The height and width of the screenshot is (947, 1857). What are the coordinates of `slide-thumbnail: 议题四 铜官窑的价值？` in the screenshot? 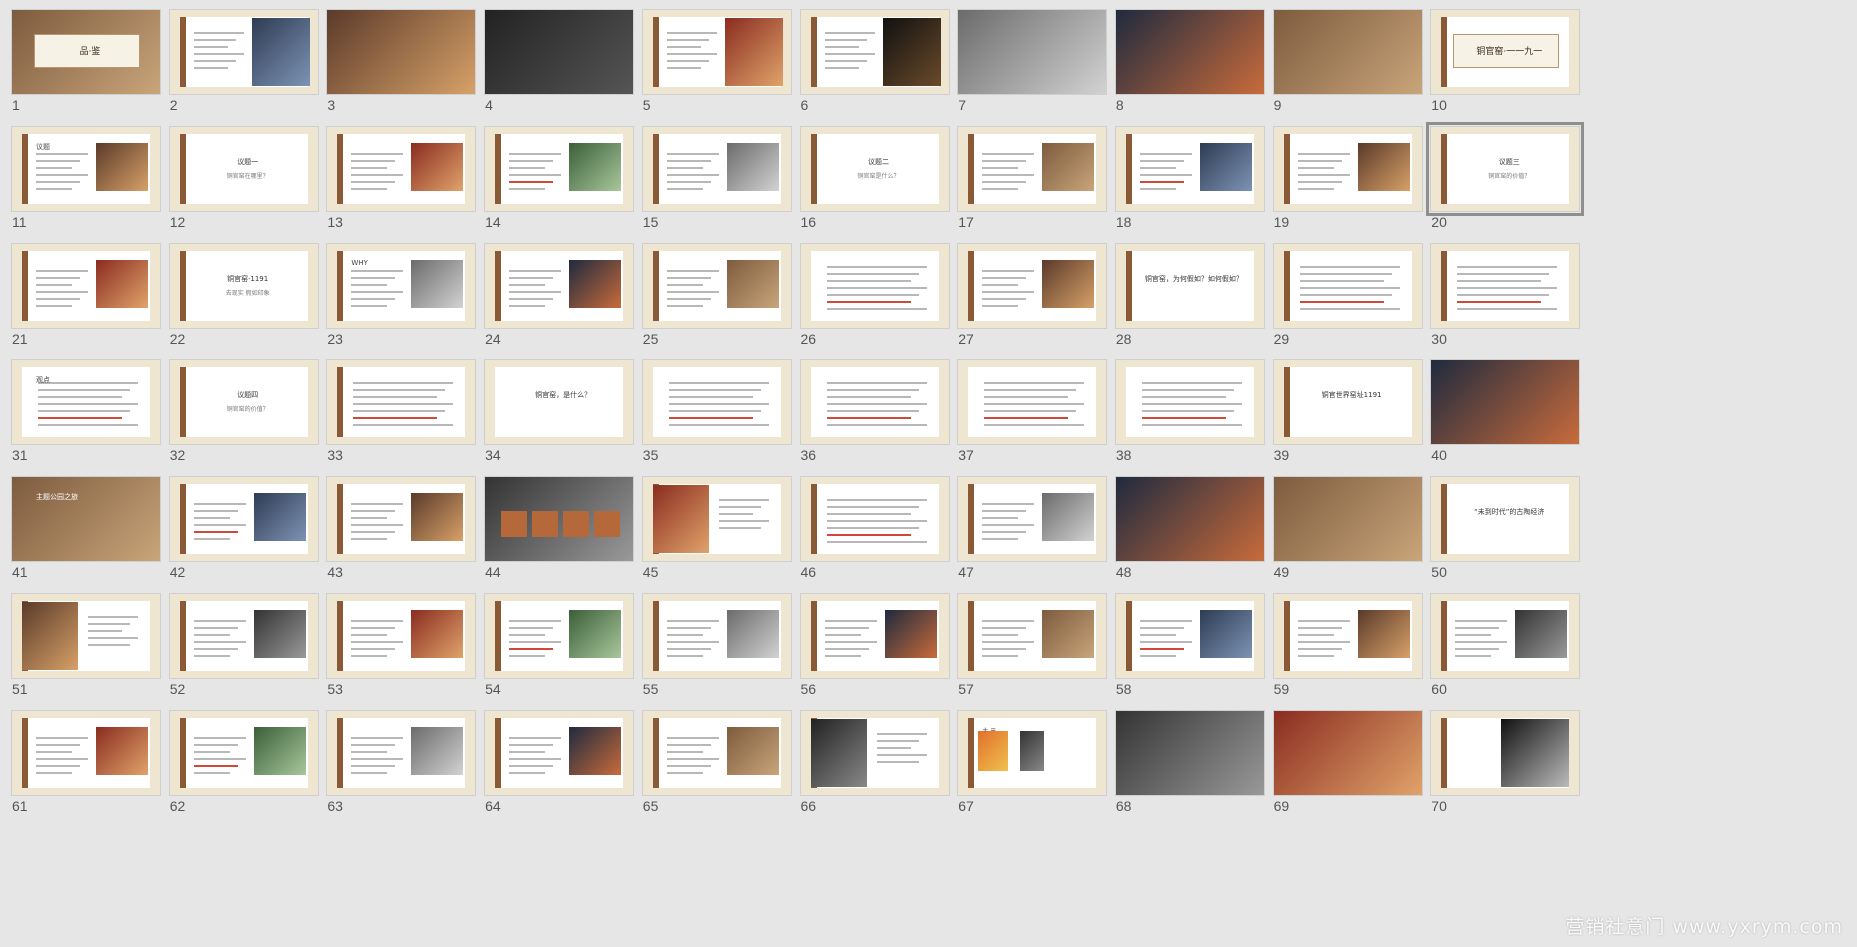 It's located at (243, 402).